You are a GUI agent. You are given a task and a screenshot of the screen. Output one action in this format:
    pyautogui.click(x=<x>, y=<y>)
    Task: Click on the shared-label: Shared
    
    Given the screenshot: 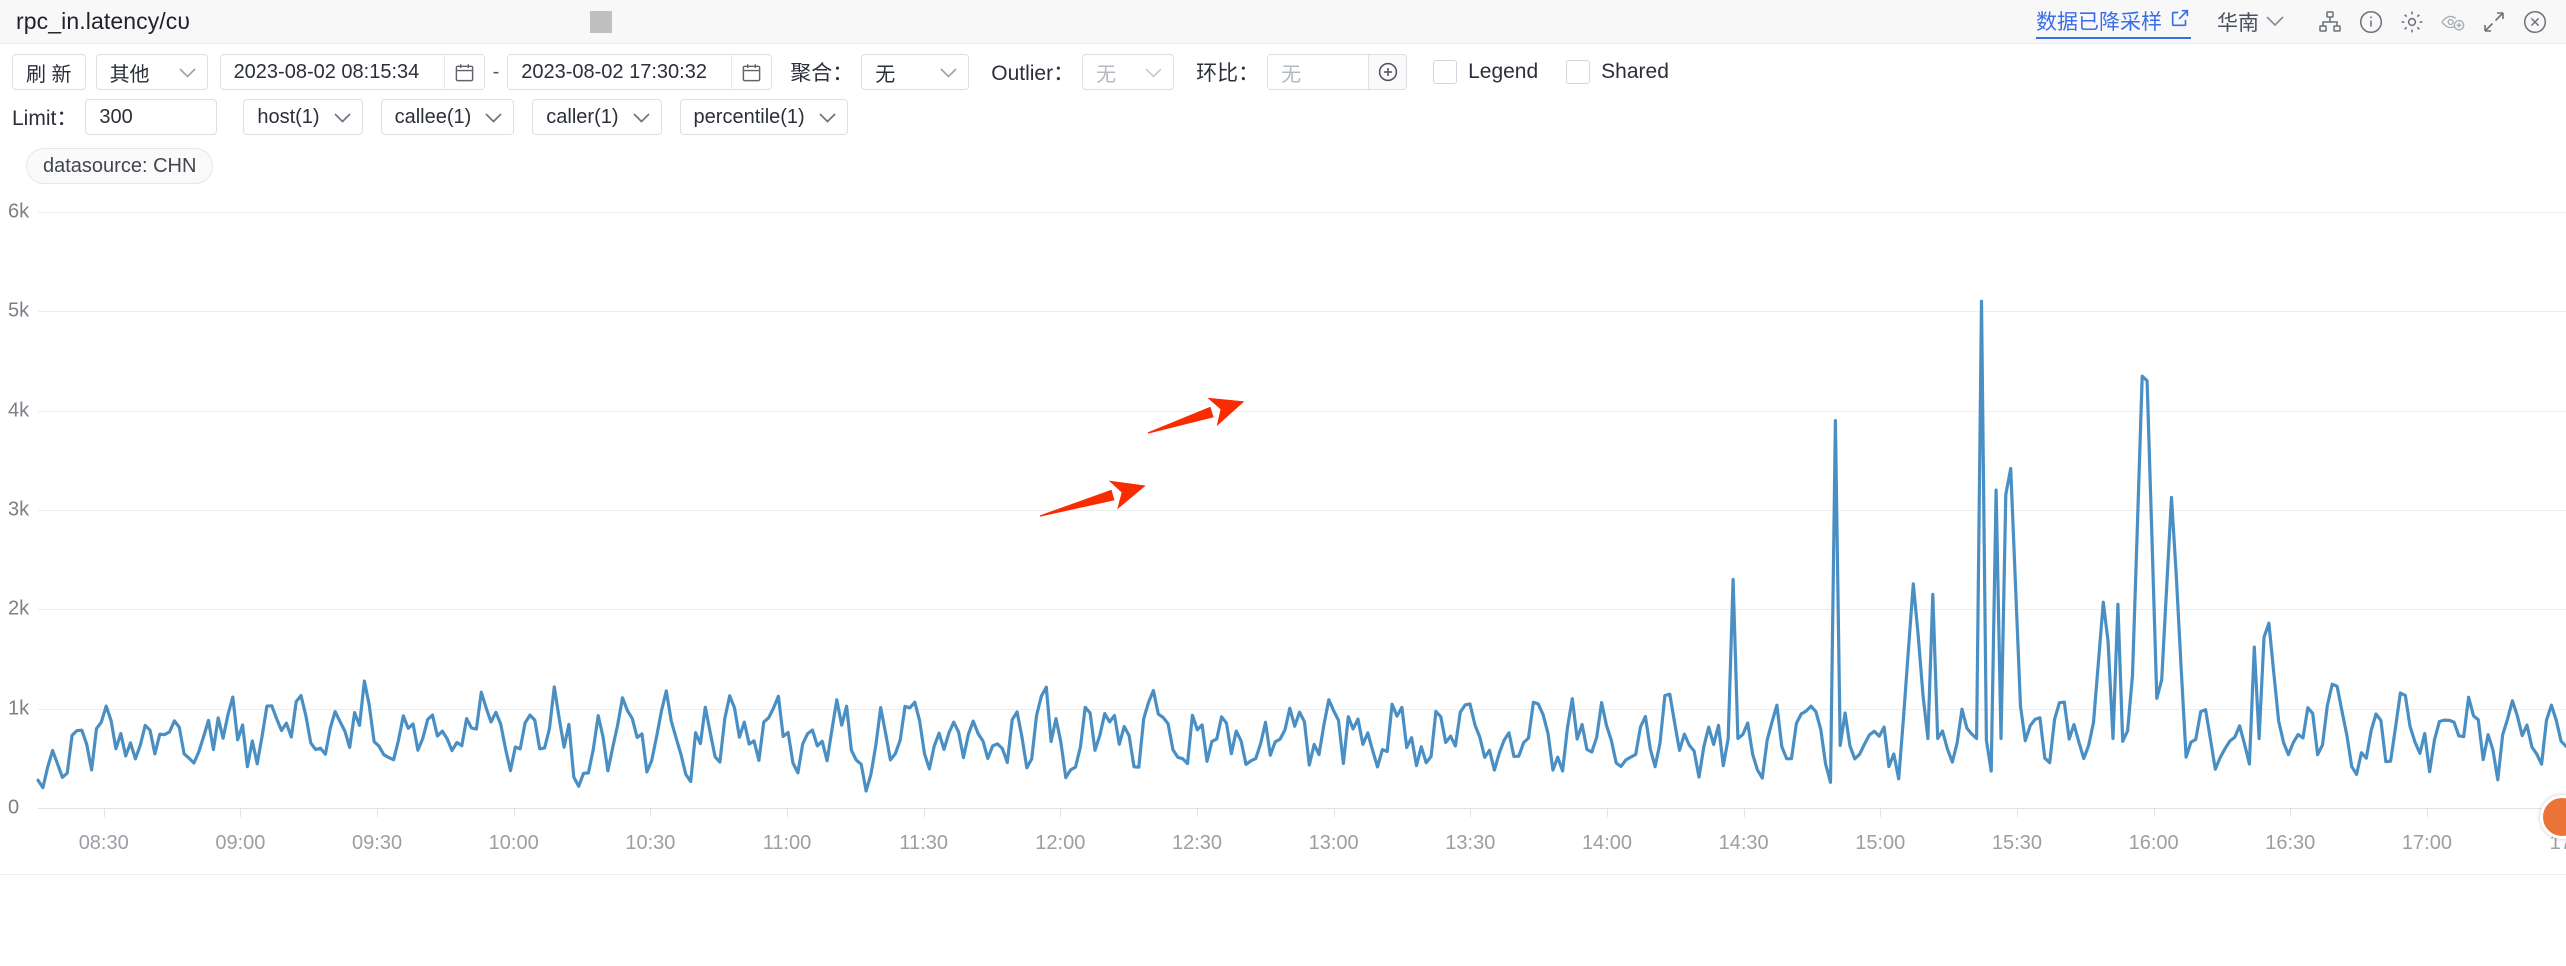 What is the action you would take?
    pyautogui.click(x=1635, y=71)
    